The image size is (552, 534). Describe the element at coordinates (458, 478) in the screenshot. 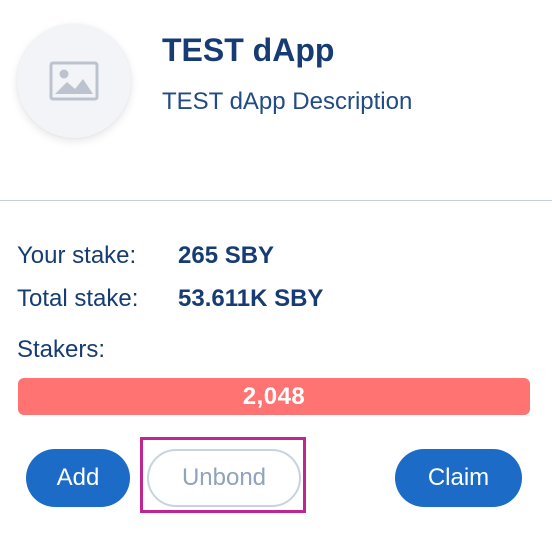

I see `claim-button: Claim` at that location.